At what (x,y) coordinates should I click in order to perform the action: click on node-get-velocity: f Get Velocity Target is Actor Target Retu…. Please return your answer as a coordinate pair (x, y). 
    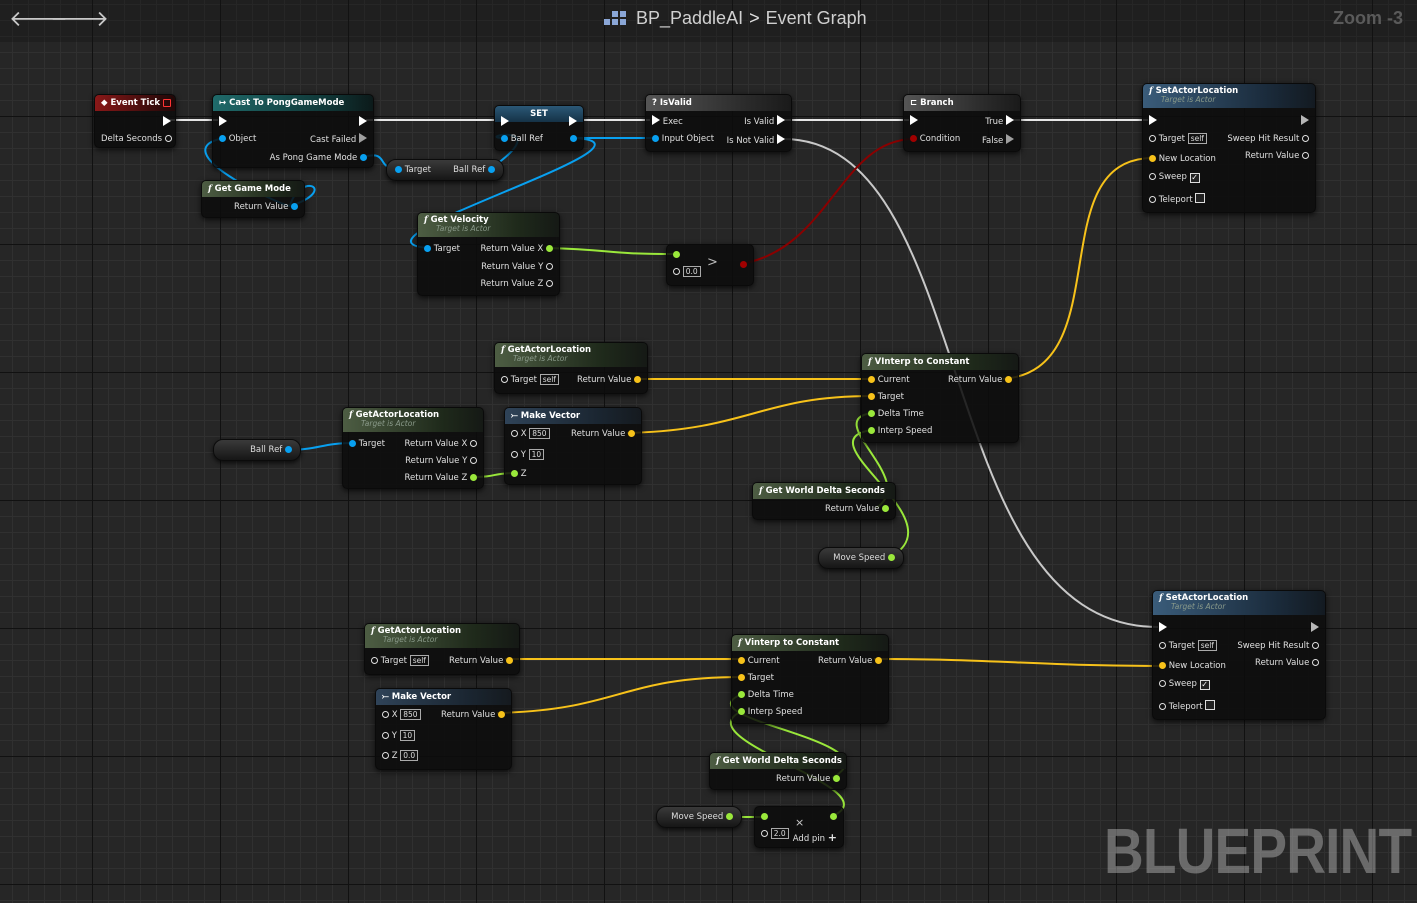
    Looking at the image, I should click on (488, 254).